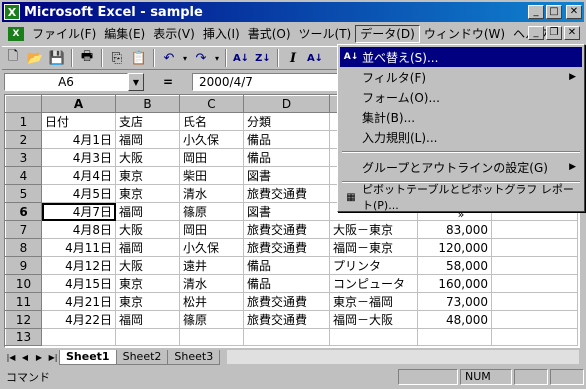 Image resolution: width=586 pixels, height=389 pixels. I want to click on select-all-corner, so click(23, 104).